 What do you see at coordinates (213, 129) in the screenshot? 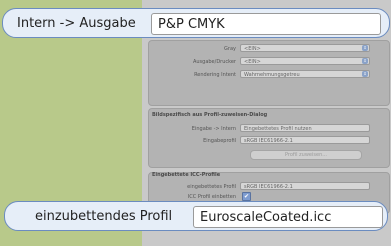
I see `input-to-intern-label: Eingabe -> Intern` at bounding box center [213, 129].